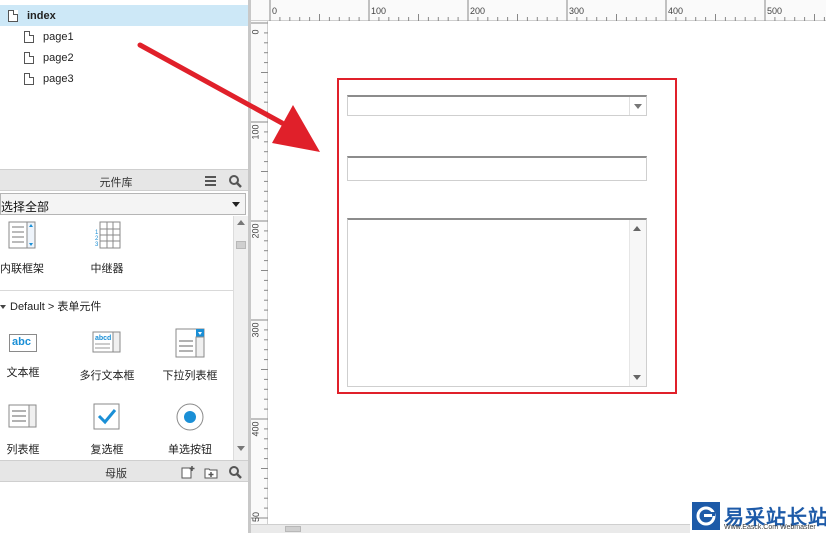 Image resolution: width=826 pixels, height=533 pixels. Describe the element at coordinates (58, 36) in the screenshot. I see `page-label: page1` at that location.